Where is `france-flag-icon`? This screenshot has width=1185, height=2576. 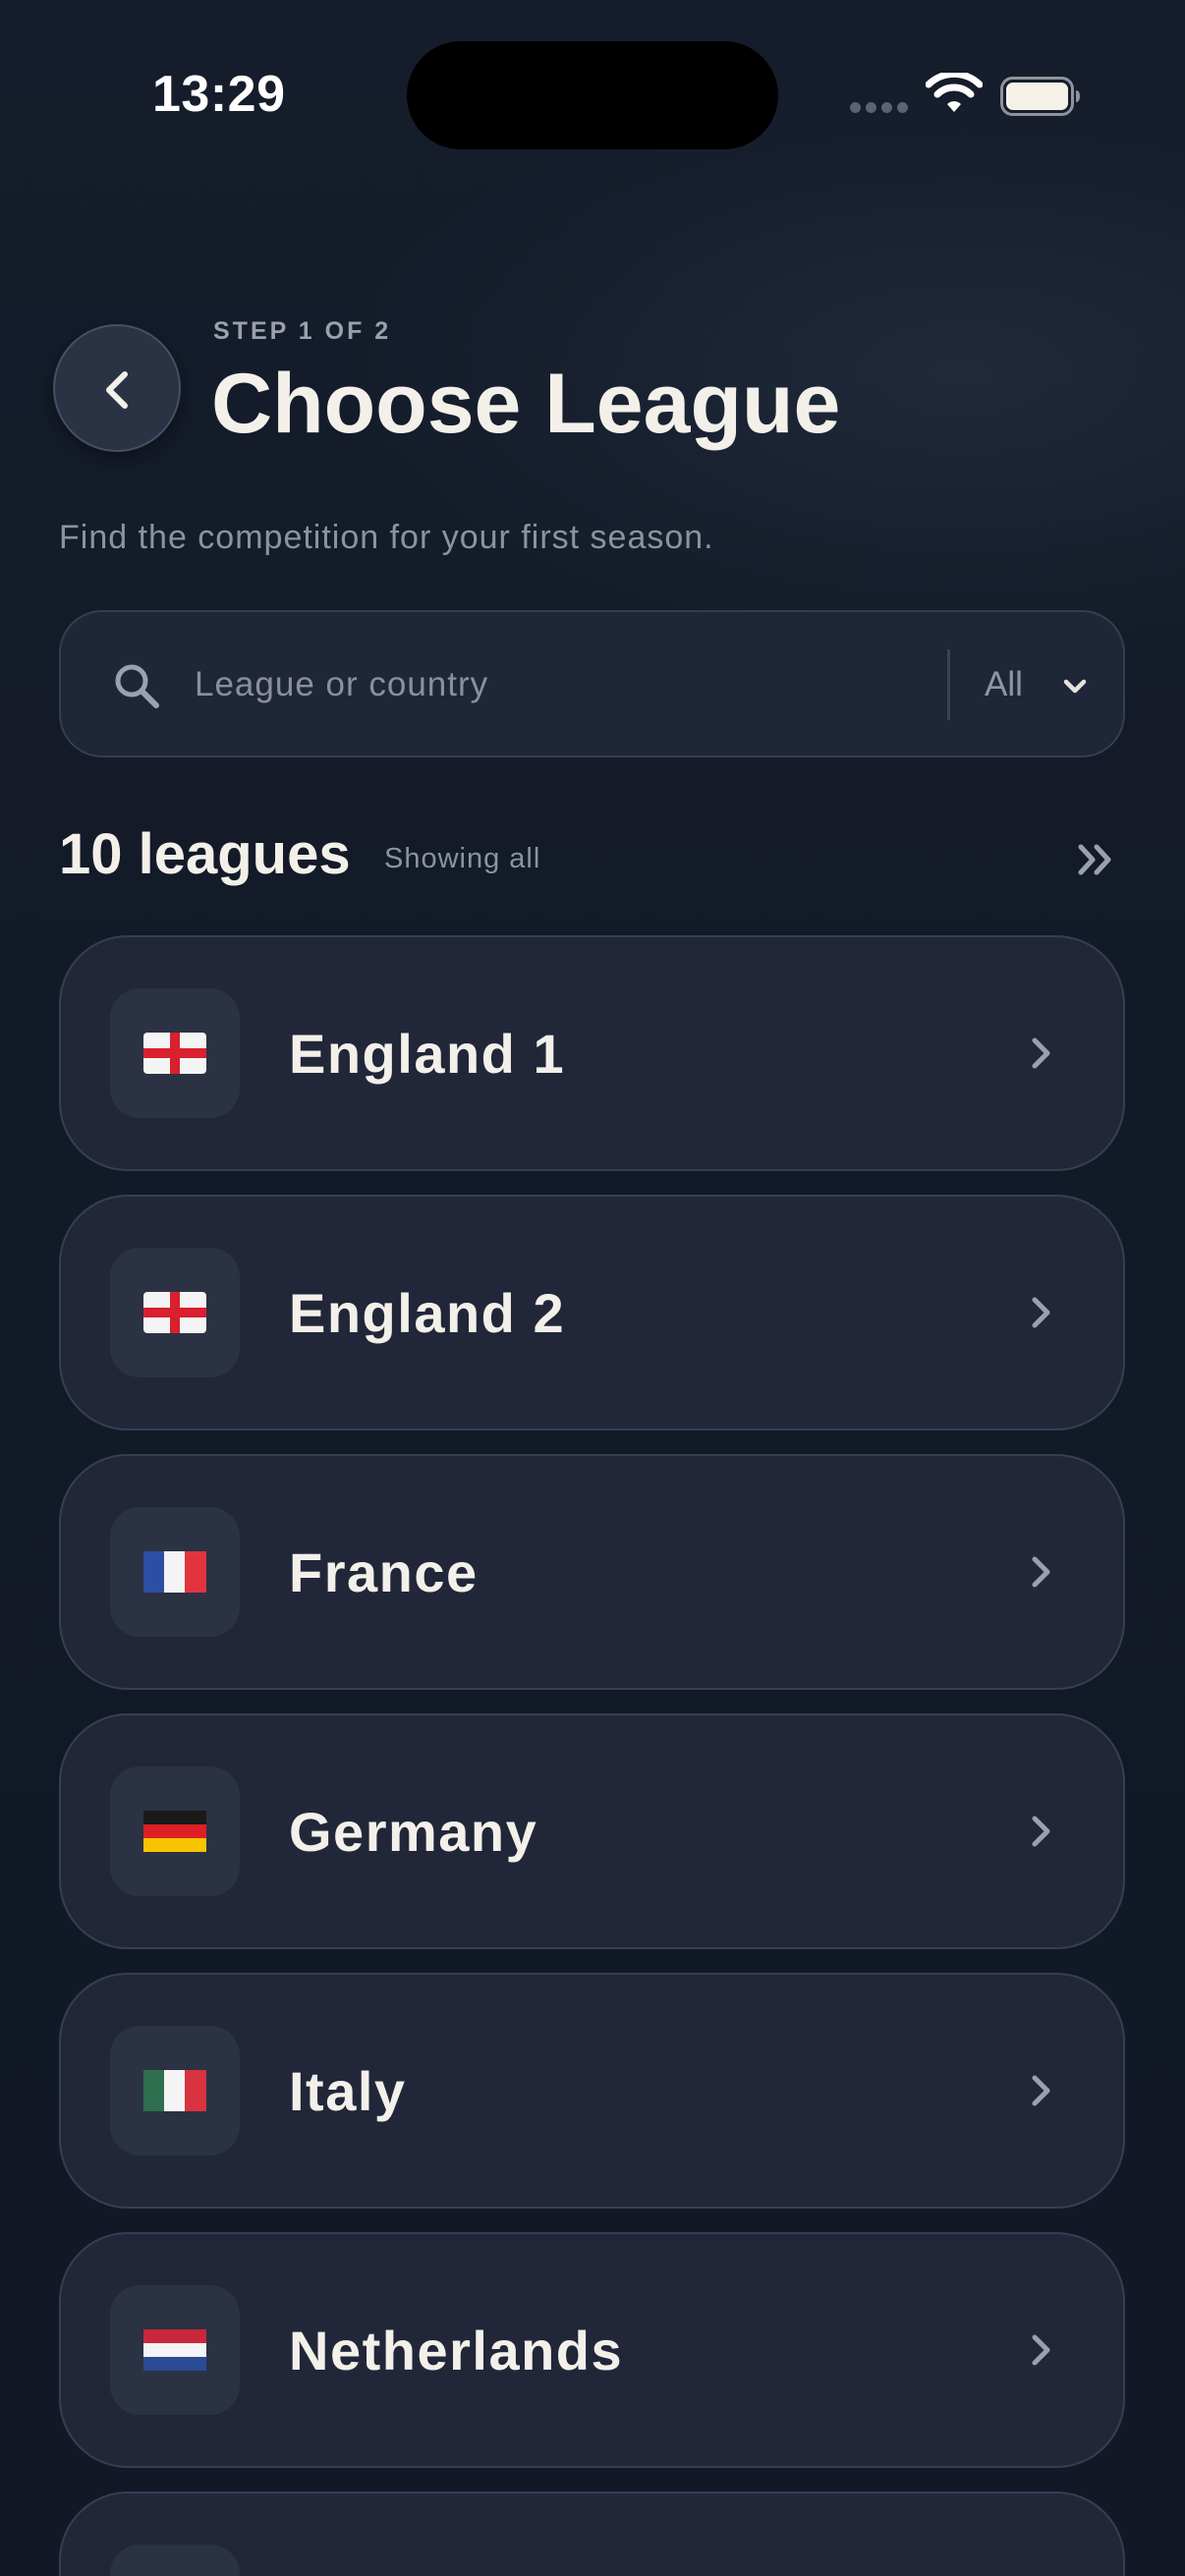
france-flag-icon is located at coordinates (175, 1572).